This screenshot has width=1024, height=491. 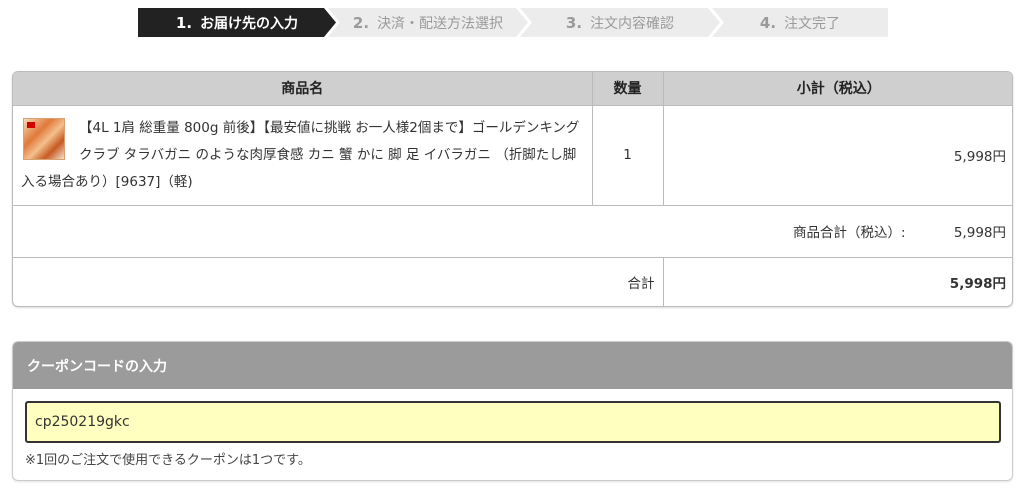 I want to click on header-quantity: 数量, so click(x=628, y=88).